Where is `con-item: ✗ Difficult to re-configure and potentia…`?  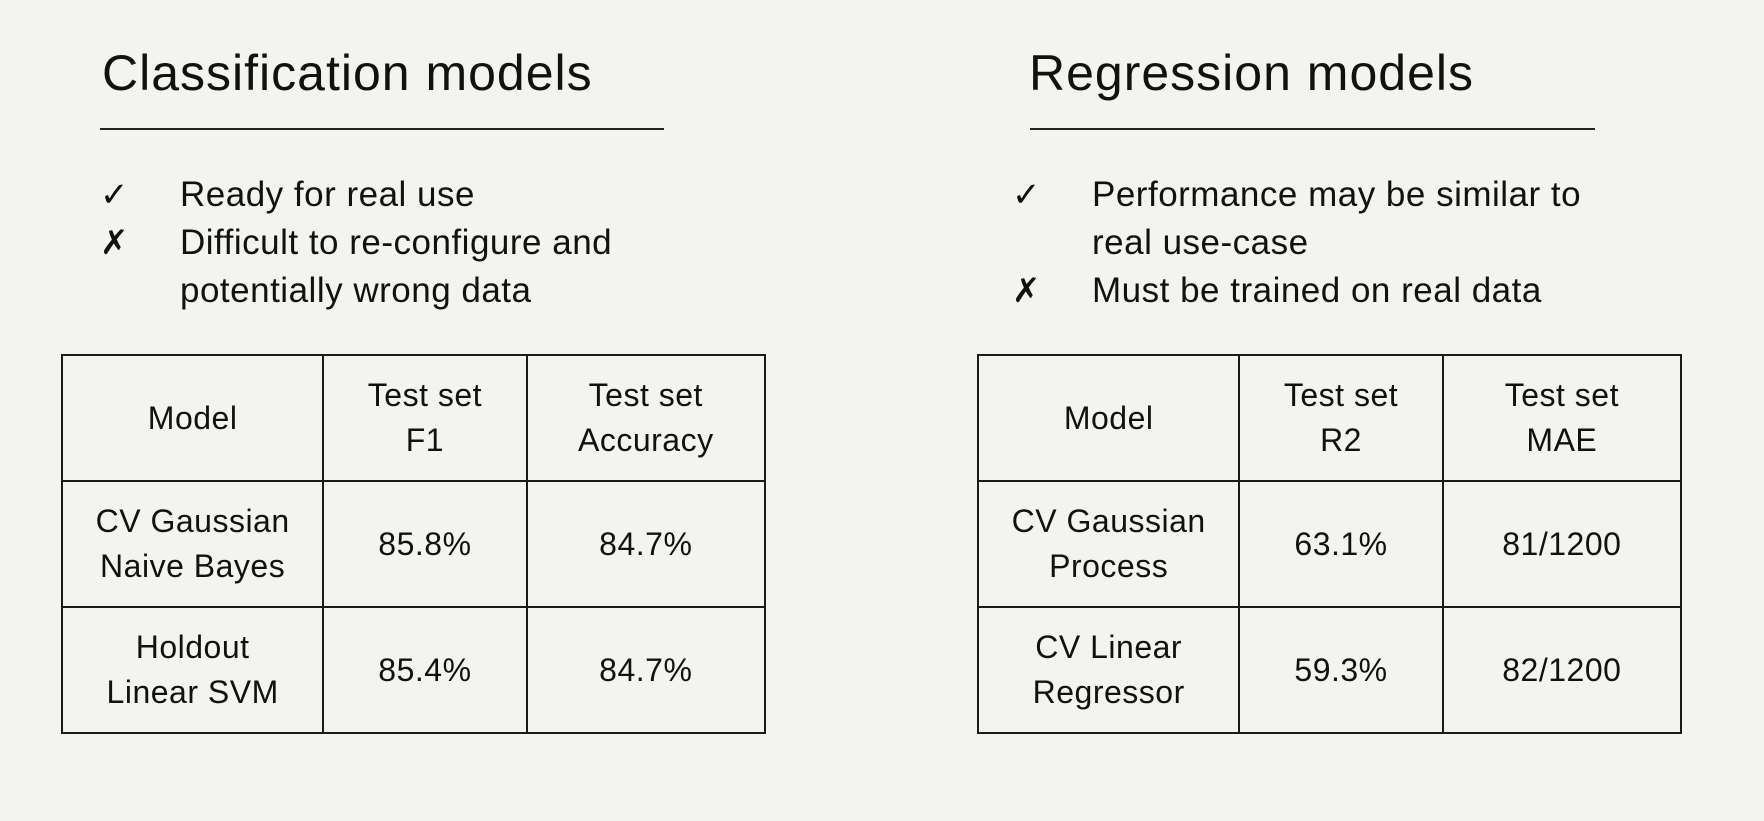
con-item: ✗ Difficult to re-configure and potentia… is located at coordinates (356, 267).